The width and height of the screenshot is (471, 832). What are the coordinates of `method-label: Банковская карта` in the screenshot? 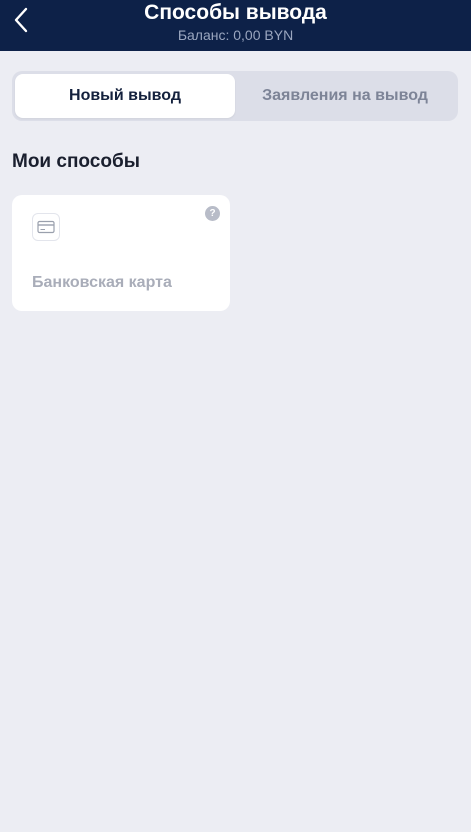 It's located at (102, 282).